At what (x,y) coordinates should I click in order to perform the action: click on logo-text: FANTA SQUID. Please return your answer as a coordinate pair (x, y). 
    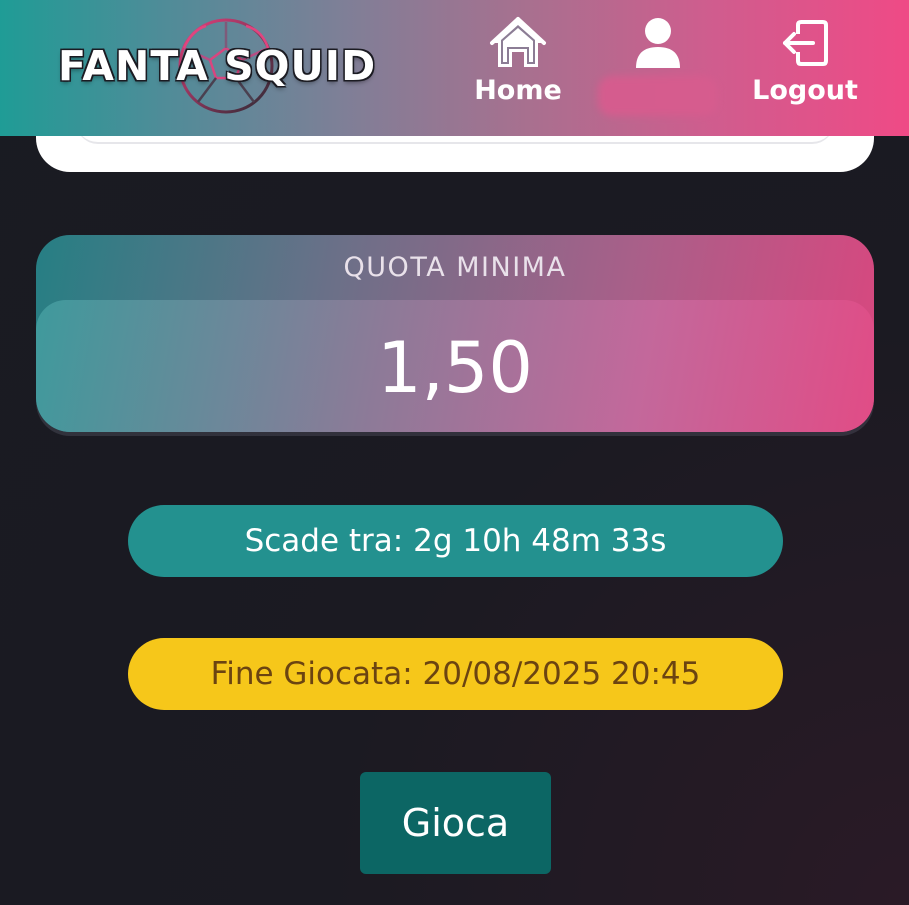
    Looking at the image, I should click on (217, 66).